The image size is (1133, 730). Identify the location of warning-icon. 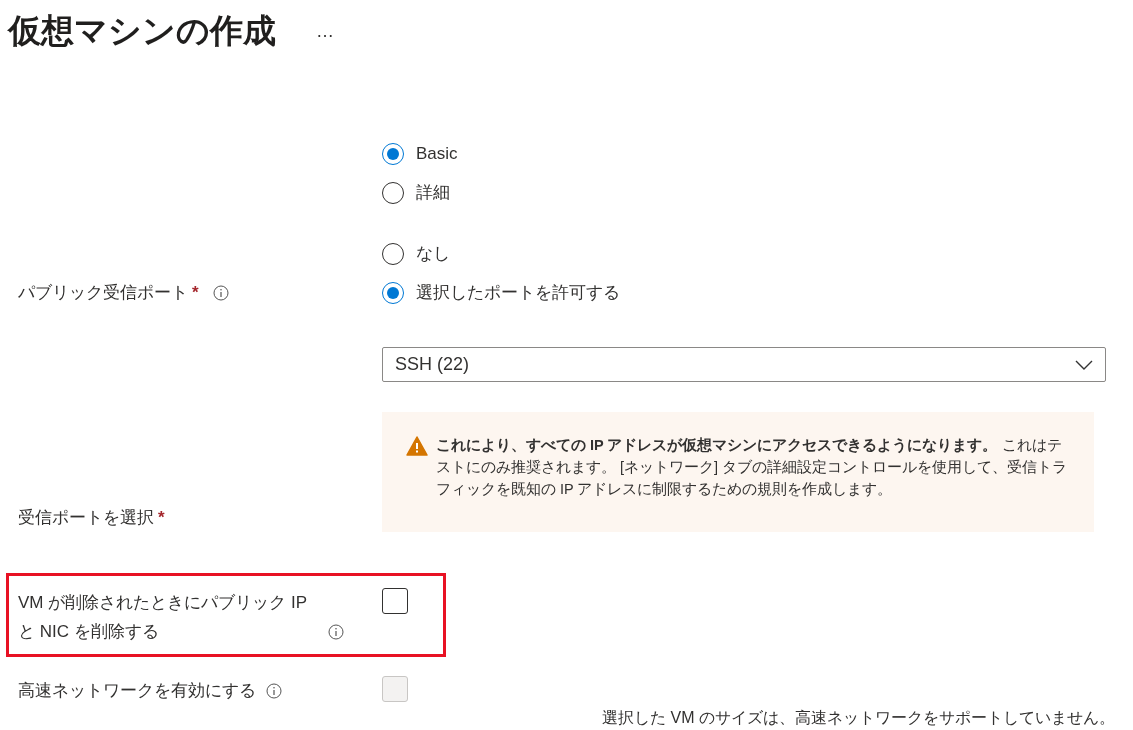
(417, 446).